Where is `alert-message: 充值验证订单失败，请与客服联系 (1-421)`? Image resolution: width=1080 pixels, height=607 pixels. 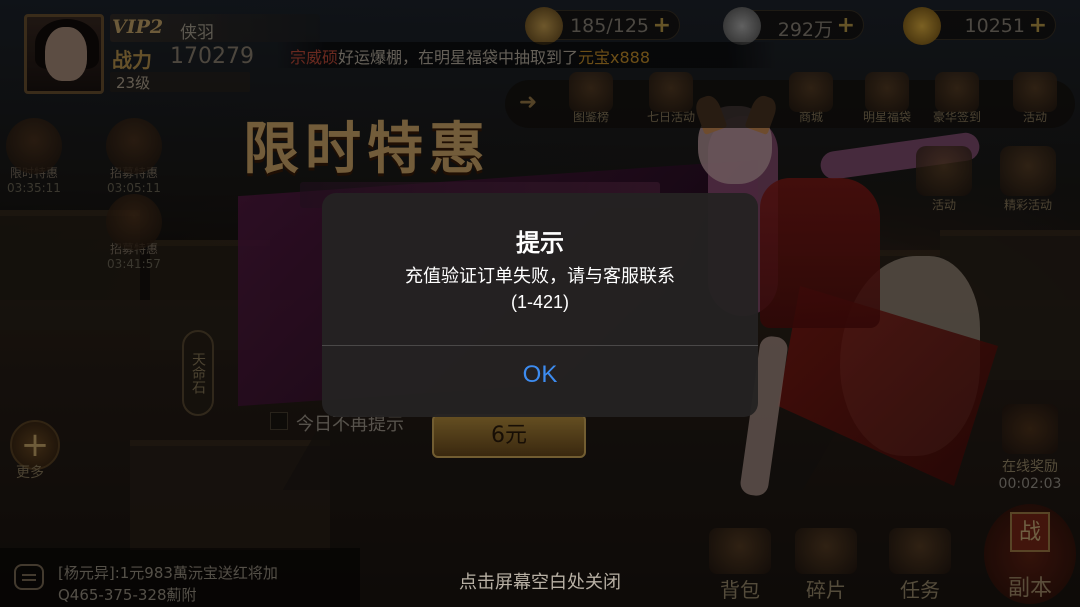
alert-message: 充值验证订单失败，请与客服联系 (1-421) is located at coordinates (540, 289).